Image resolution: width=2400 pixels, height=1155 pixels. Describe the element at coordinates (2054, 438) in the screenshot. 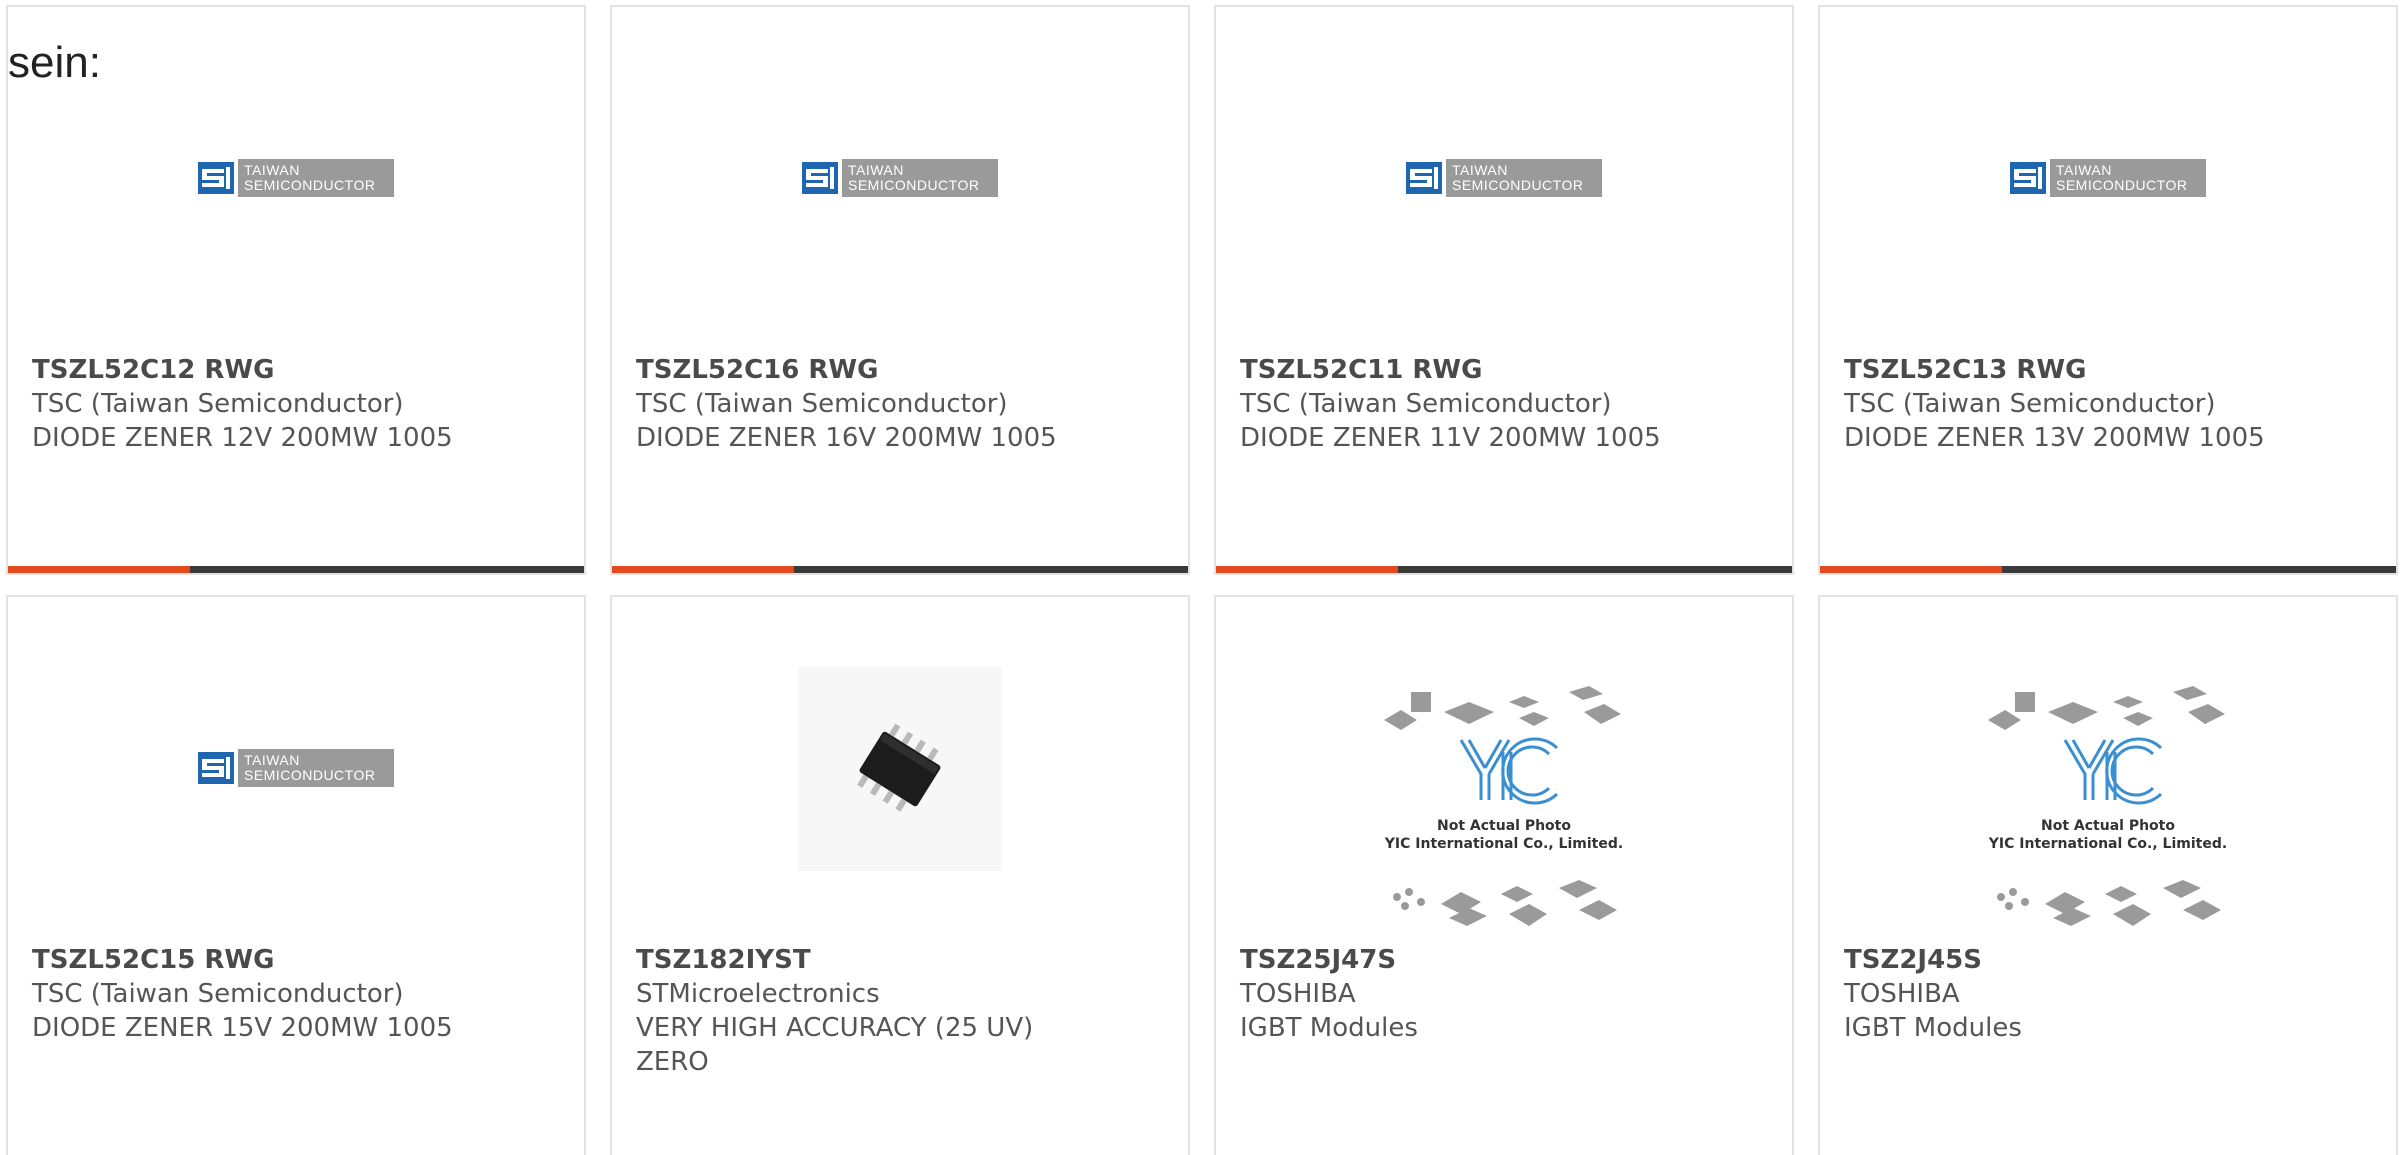

I see `description: DIODE ZENER 13V 200MW 1005` at that location.